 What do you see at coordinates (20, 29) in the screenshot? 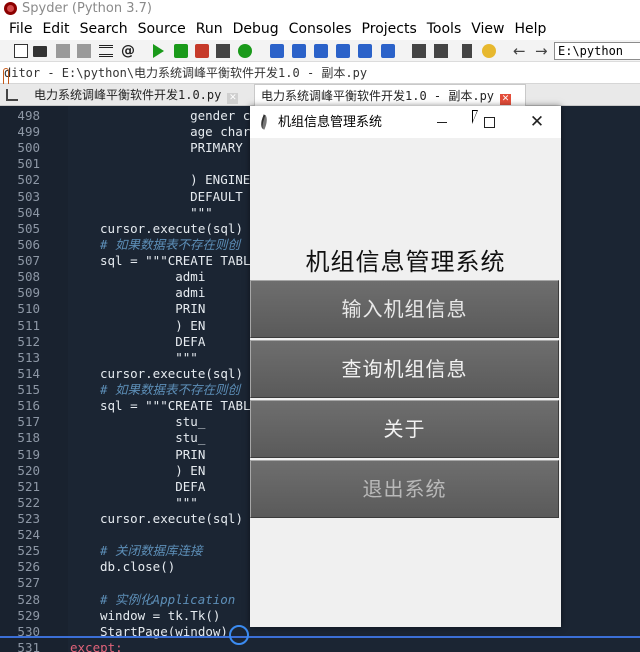
I see `menu-file: File` at bounding box center [20, 29].